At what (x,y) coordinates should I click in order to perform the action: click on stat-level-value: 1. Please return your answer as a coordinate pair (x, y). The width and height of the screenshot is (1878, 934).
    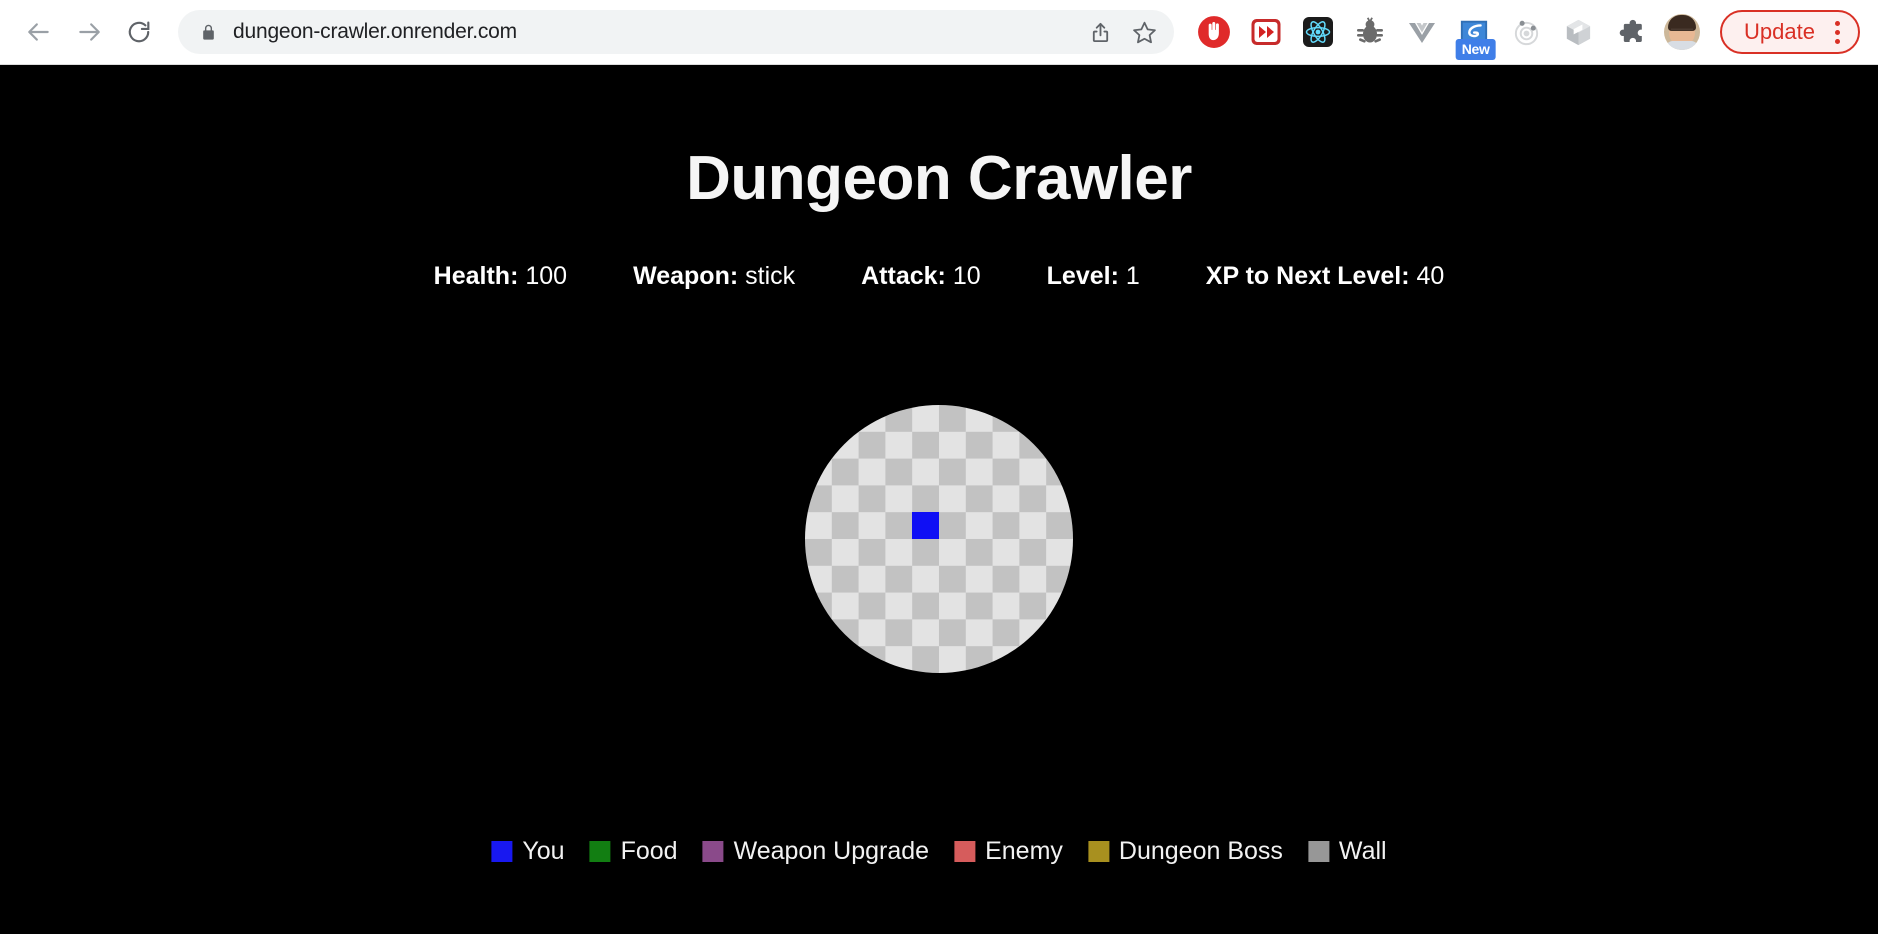
    Looking at the image, I should click on (1132, 276).